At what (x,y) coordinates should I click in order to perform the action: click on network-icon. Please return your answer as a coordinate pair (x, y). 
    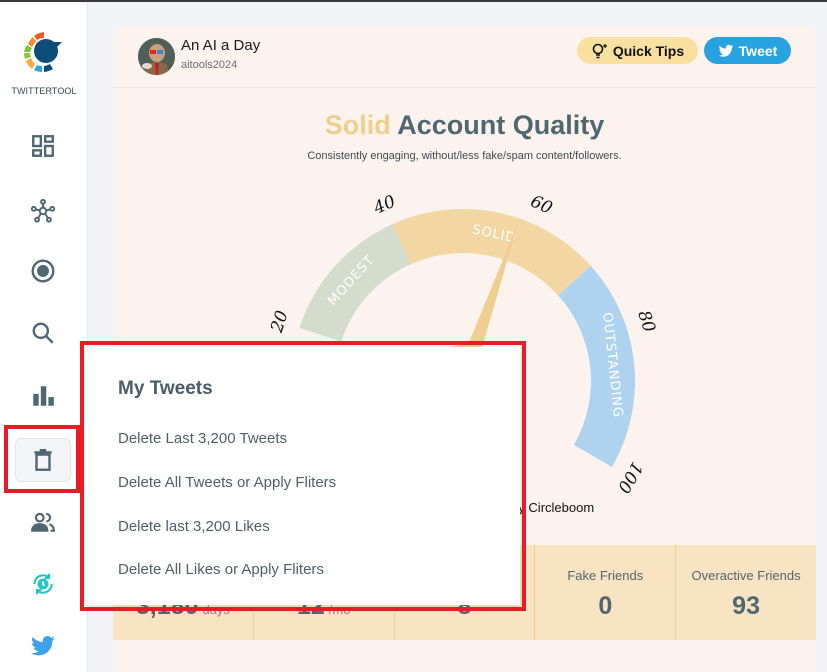
    Looking at the image, I should click on (43, 210).